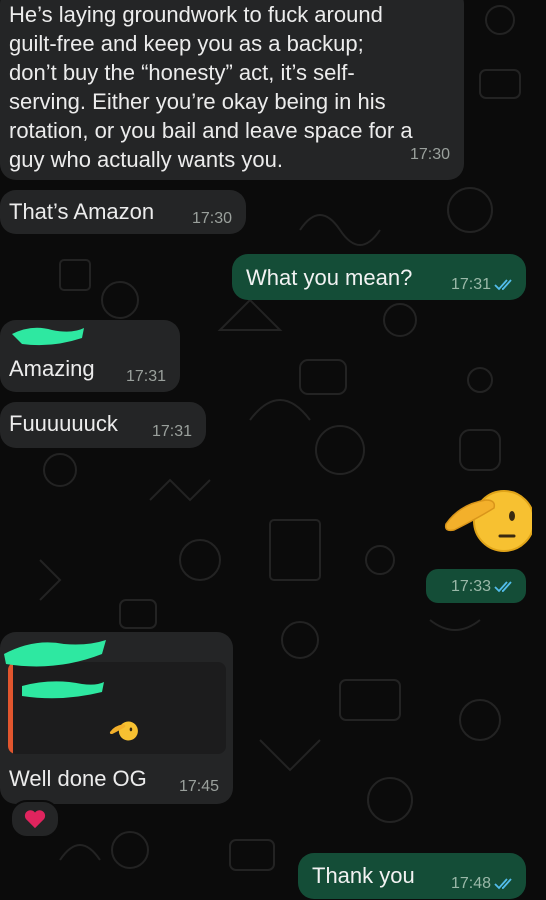 This screenshot has width=546, height=900. What do you see at coordinates (482, 587) in the screenshot?
I see `message-time: 17:33` at bounding box center [482, 587].